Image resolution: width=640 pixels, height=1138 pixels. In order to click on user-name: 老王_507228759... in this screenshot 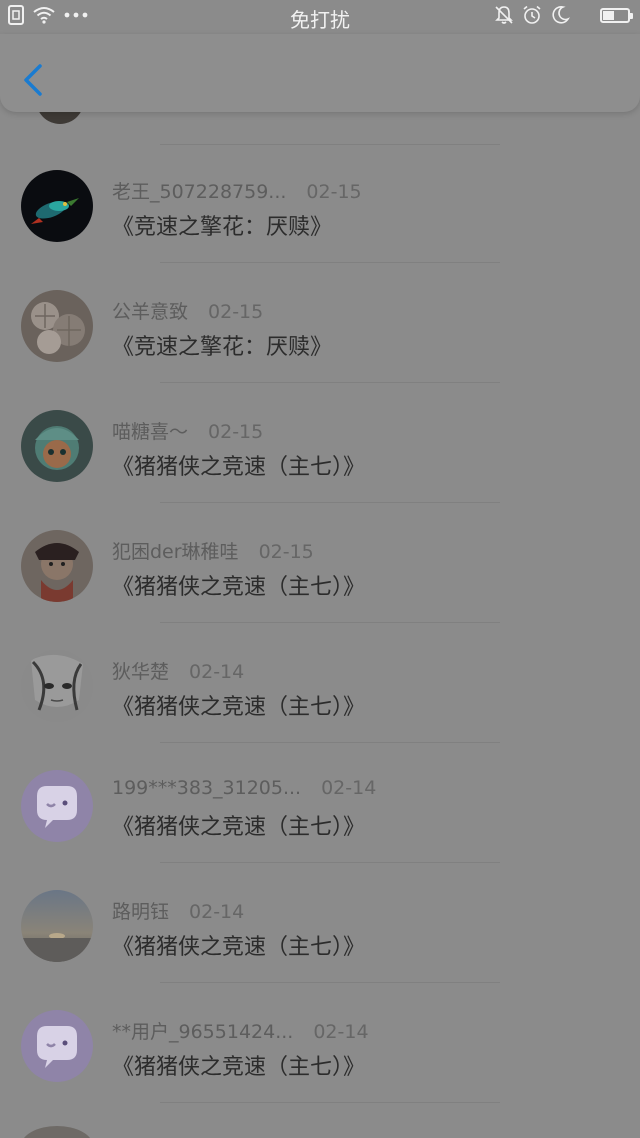, I will do `click(199, 192)`.